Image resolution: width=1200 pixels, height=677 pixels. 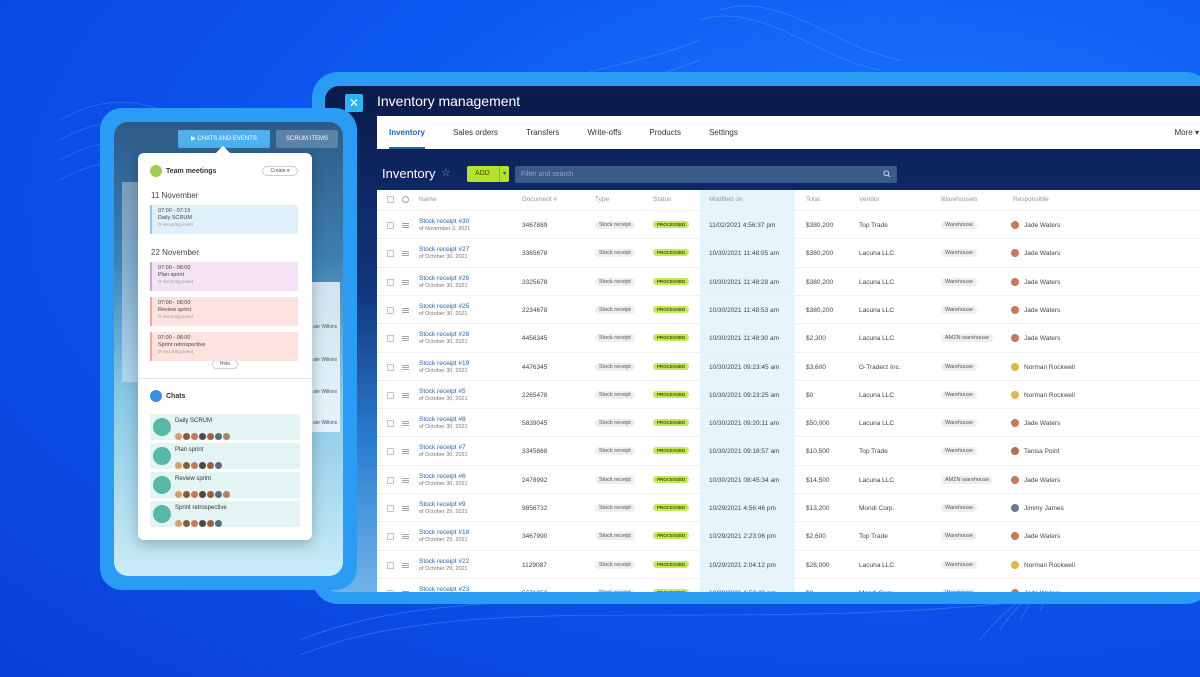 What do you see at coordinates (504, 174) in the screenshot?
I see `chevron-down-icon: ▾` at bounding box center [504, 174].